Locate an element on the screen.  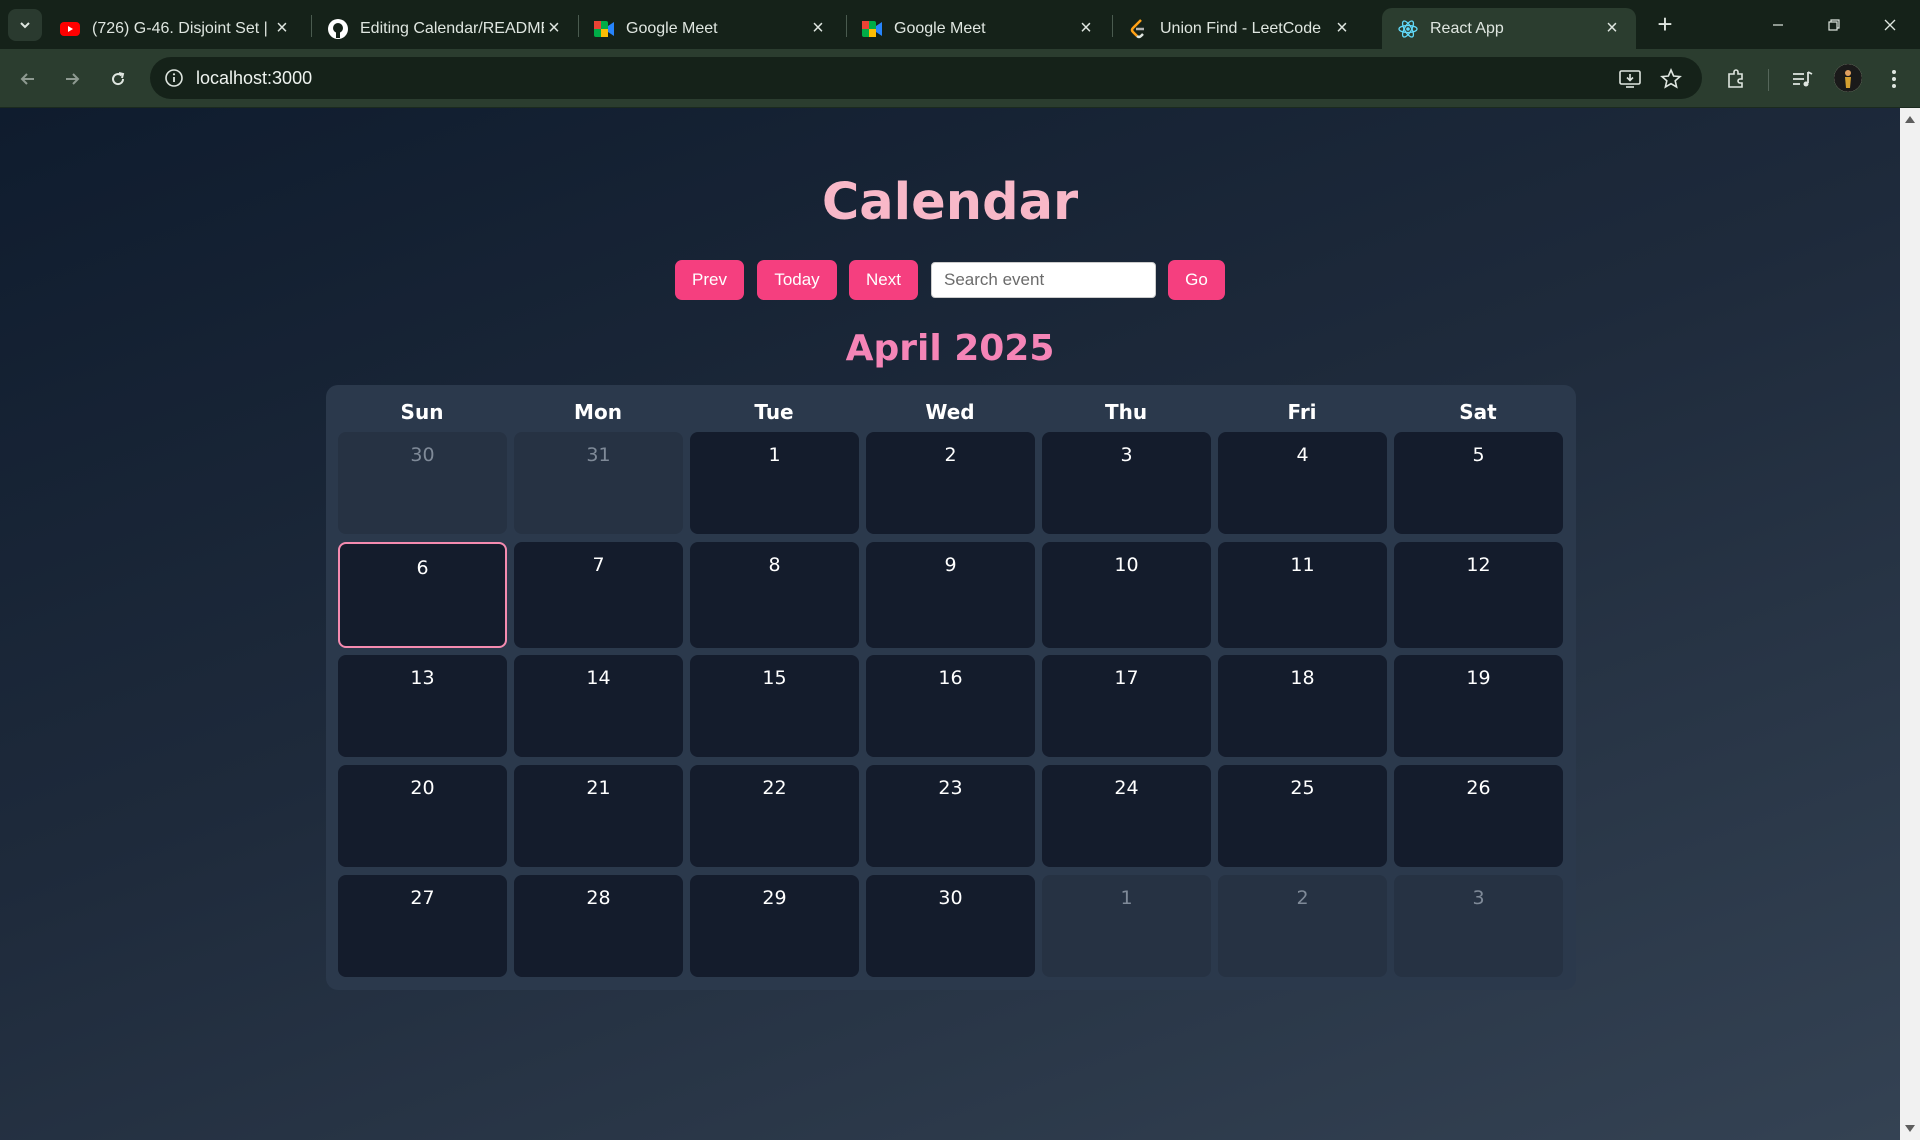
day-number: 23 is located at coordinates (950, 788).